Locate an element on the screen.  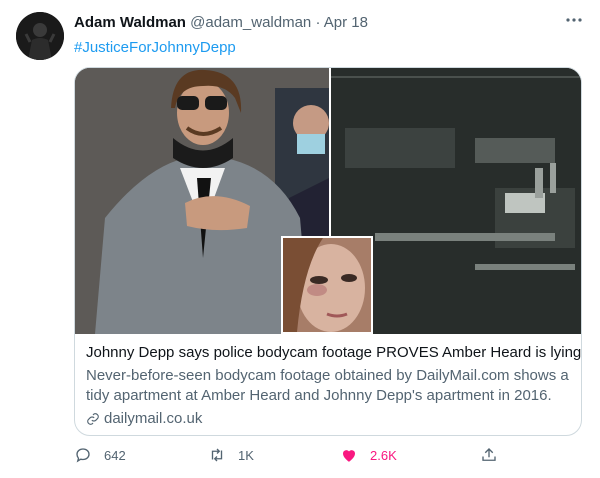
more-horizontal-icon is located at coordinates (574, 20).